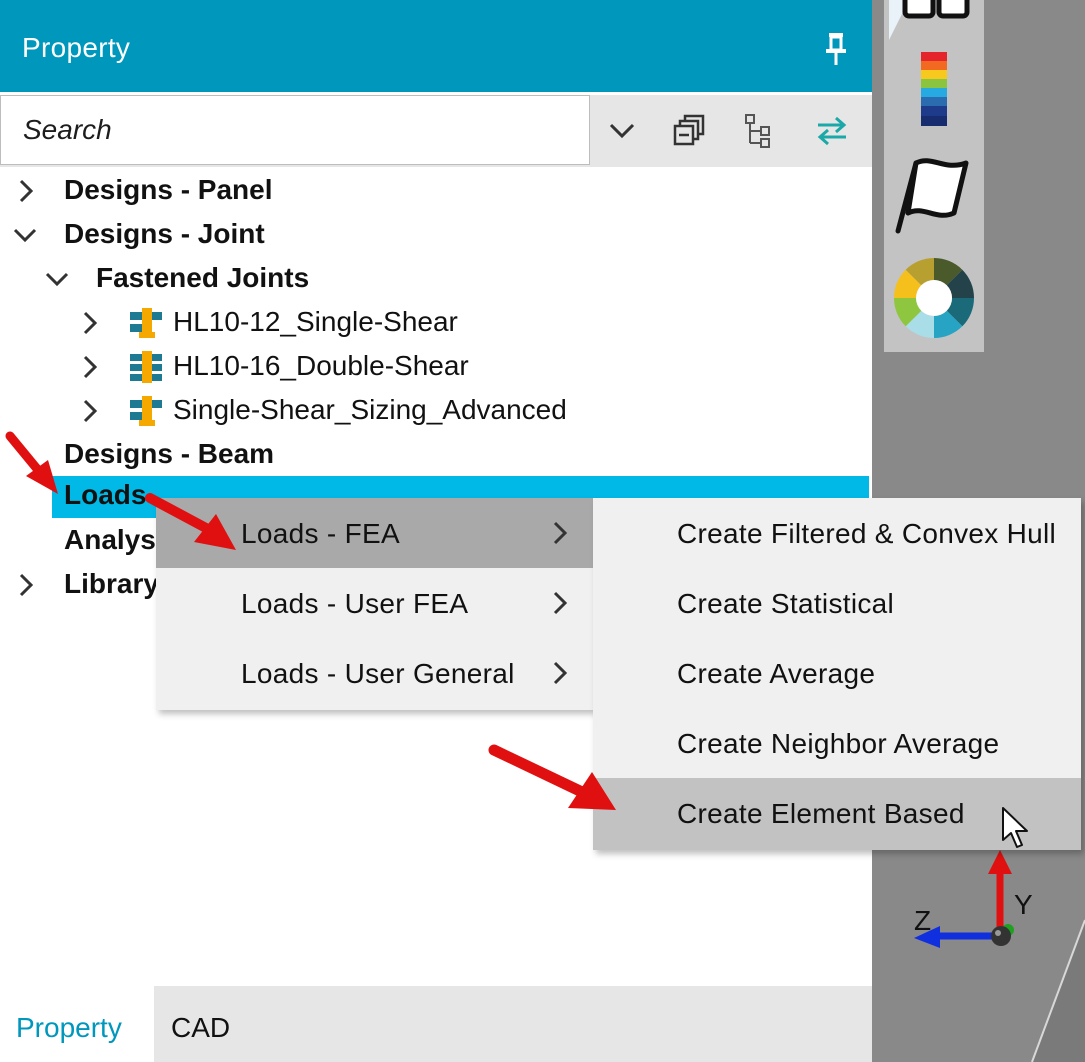 This screenshot has height=1062, width=1085. I want to click on axis-z-label: Z, so click(922, 920).